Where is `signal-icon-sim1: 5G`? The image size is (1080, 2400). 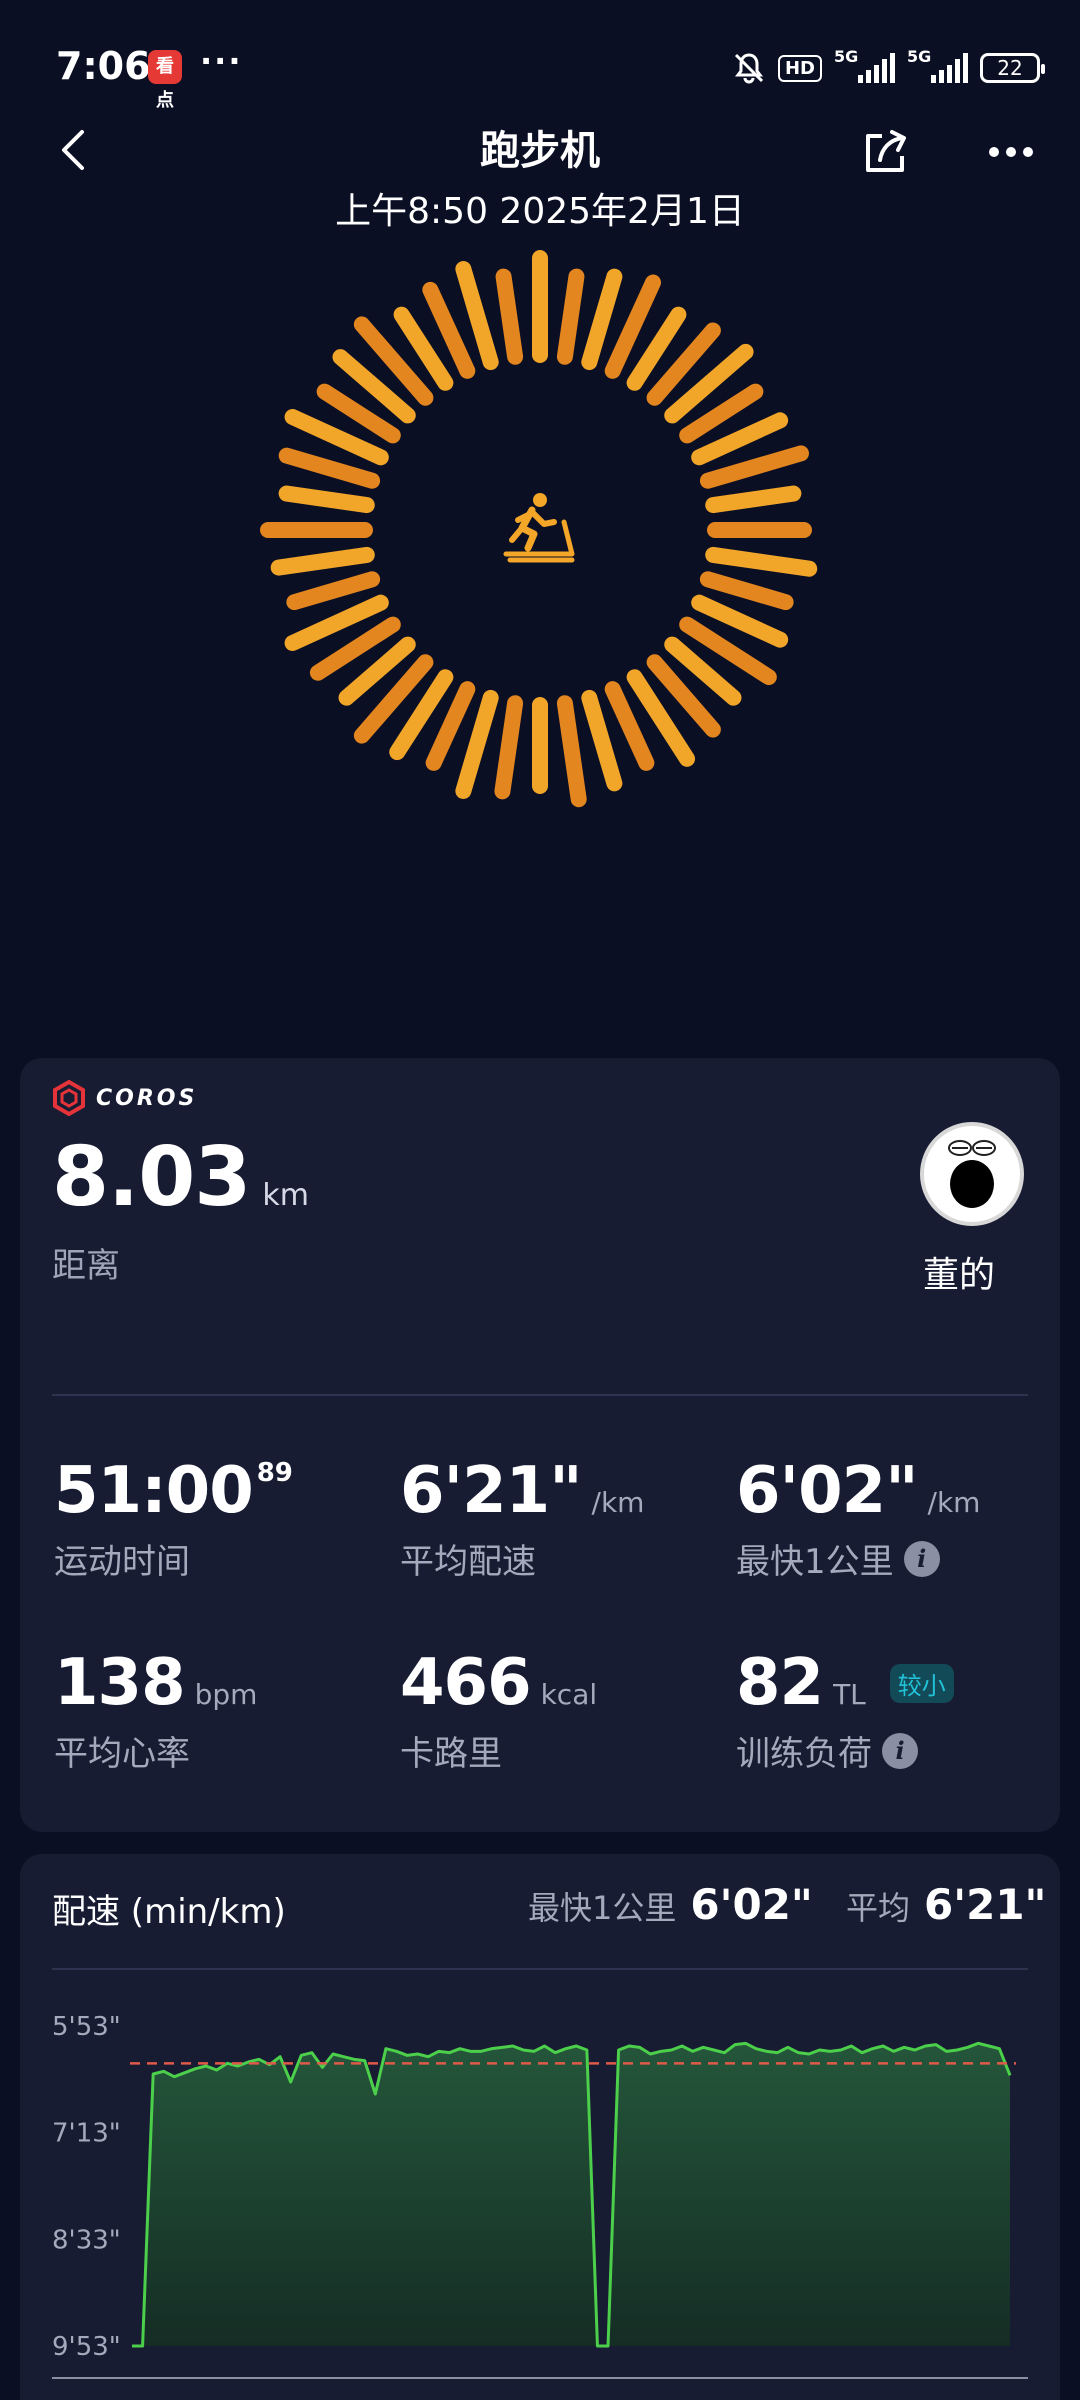
signal-icon-sim1: 5G is located at coordinates (864, 65).